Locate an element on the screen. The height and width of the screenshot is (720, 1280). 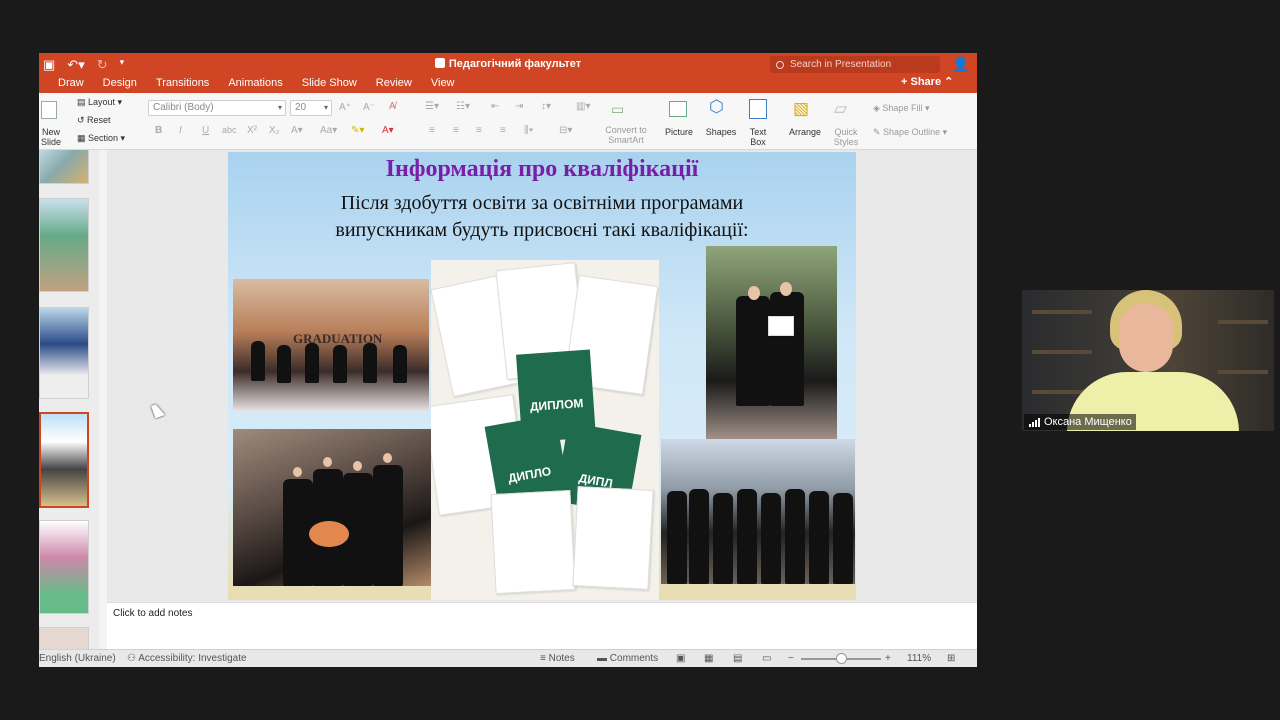
search-icon is located at coordinates (780, 65).